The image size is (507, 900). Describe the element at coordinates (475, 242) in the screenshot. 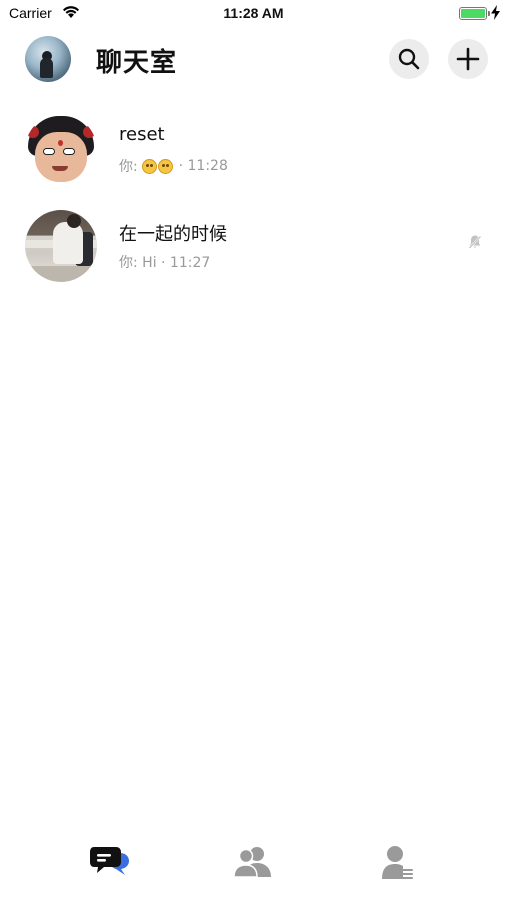

I see `mute-bell-icon` at that location.